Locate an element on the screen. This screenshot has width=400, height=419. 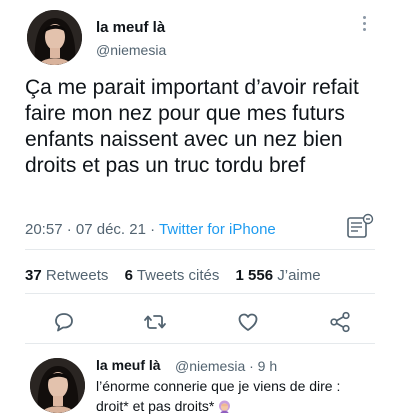
tweet-date: 07 déc. 21 is located at coordinates (111, 229).